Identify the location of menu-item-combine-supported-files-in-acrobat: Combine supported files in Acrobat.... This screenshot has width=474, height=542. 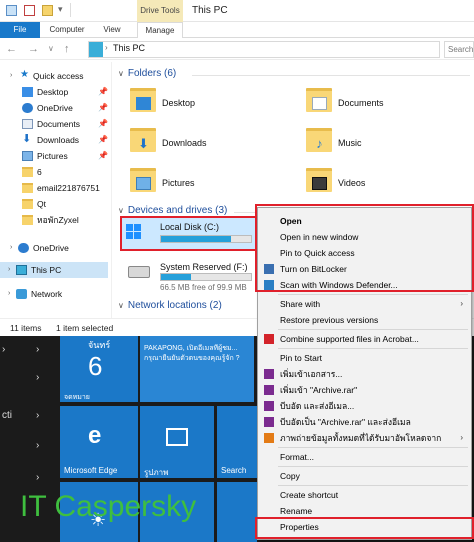
(364, 339).